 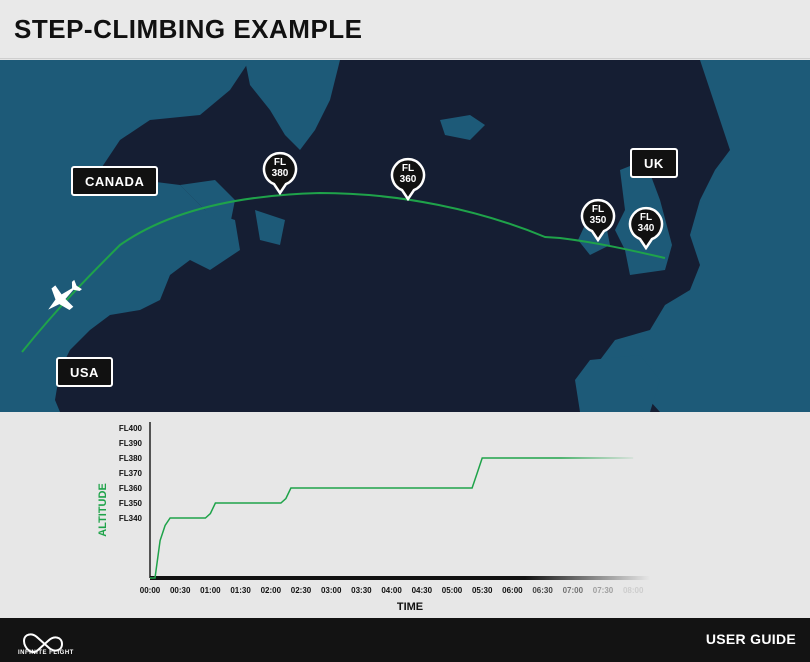 What do you see at coordinates (654, 163) in the screenshot?
I see `label-uk: UK` at bounding box center [654, 163].